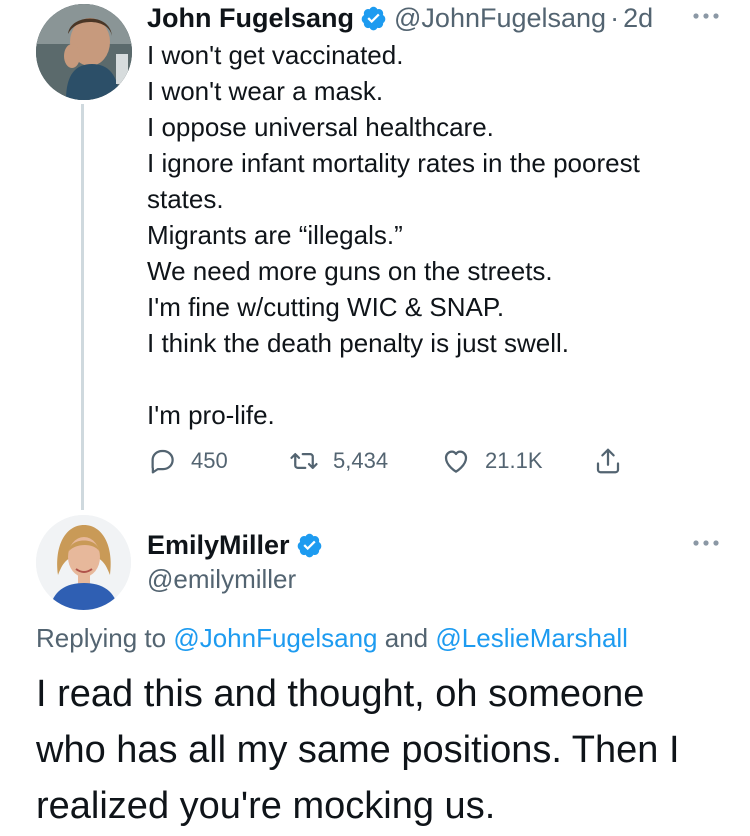 The height and width of the screenshot is (836, 750). Describe the element at coordinates (350, 271) in the screenshot. I see `tweet-text-line: We need more guns on the streets.` at that location.